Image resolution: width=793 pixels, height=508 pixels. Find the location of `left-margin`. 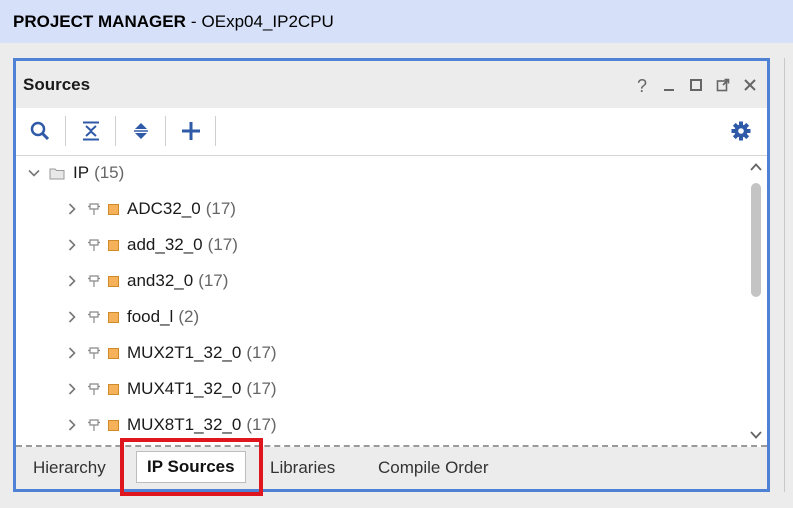

left-margin is located at coordinates (6, 283).